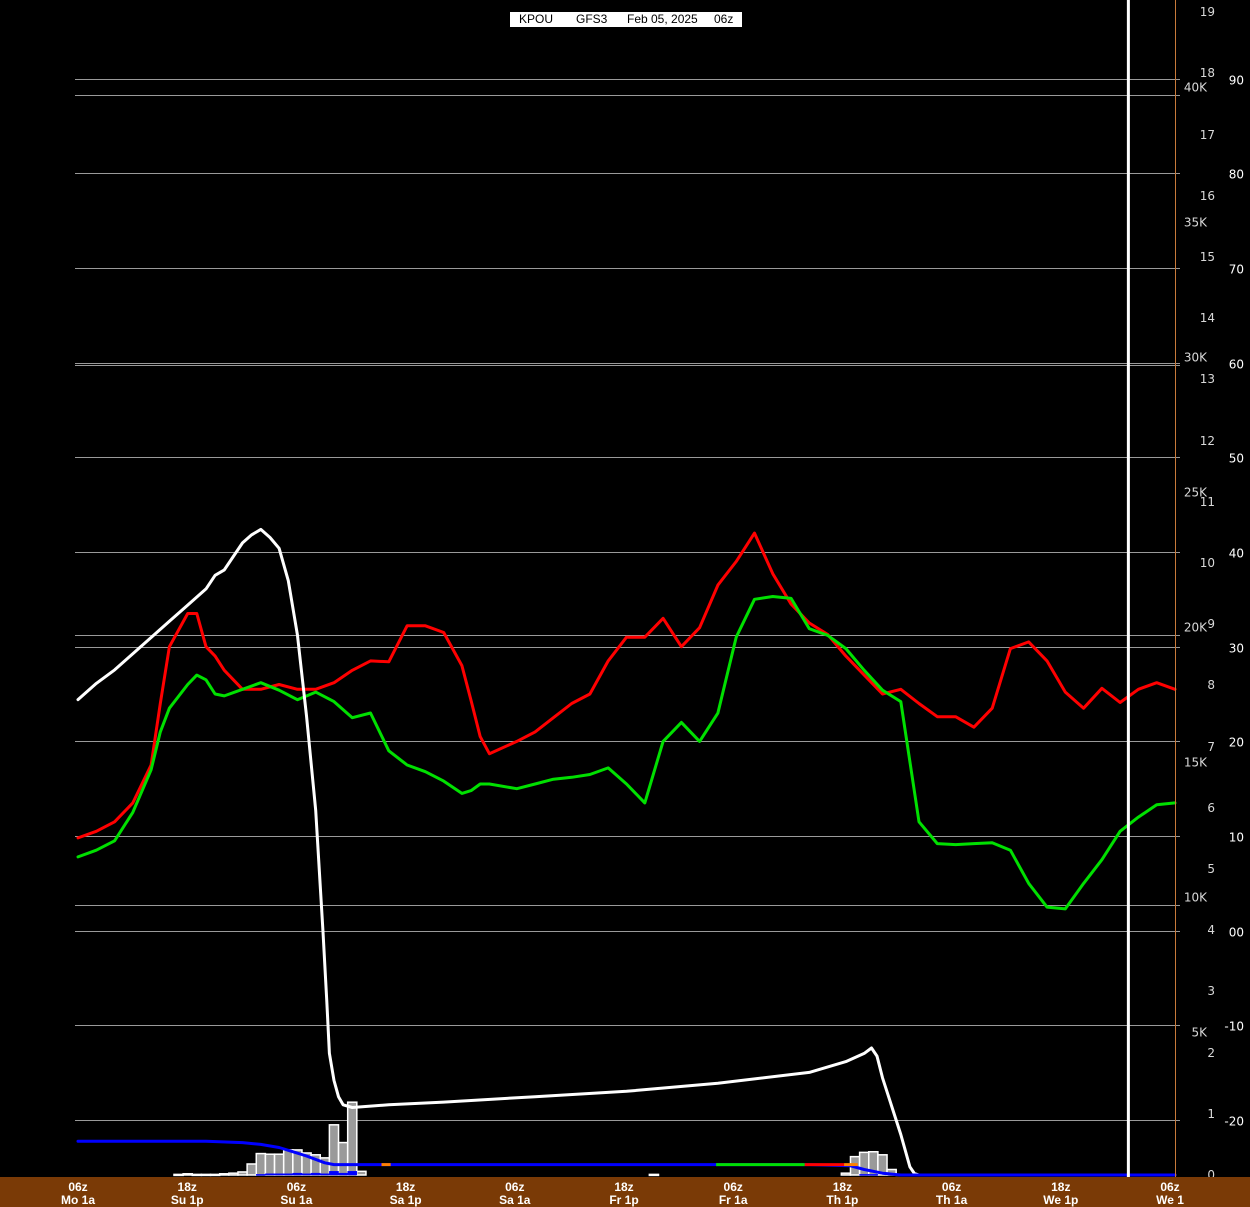 This screenshot has width=1250, height=1207. What do you see at coordinates (1234, 1122) in the screenshot?
I see `temp-tick-label: -20` at bounding box center [1234, 1122].